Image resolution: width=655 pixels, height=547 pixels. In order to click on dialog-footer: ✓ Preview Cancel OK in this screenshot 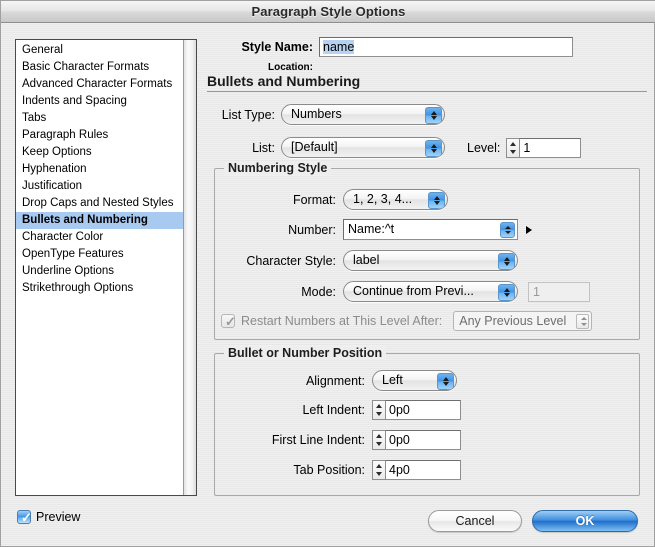, I will do `click(328, 522)`.